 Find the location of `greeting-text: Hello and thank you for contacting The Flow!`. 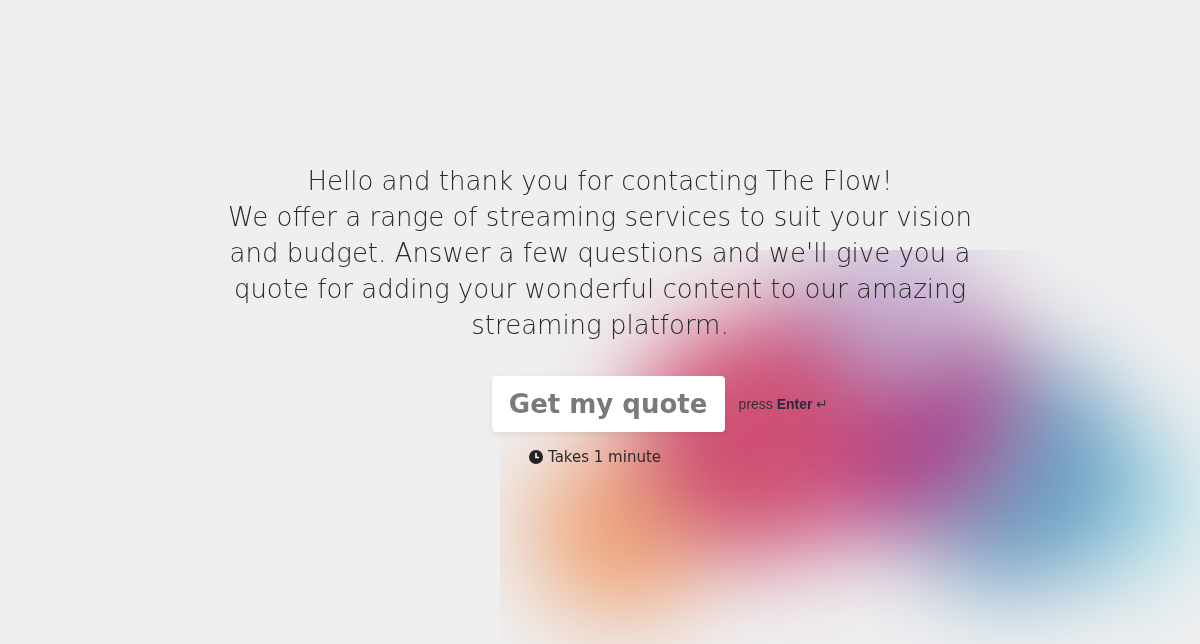

greeting-text: Hello and thank you for contacting The Flow! is located at coordinates (600, 181).